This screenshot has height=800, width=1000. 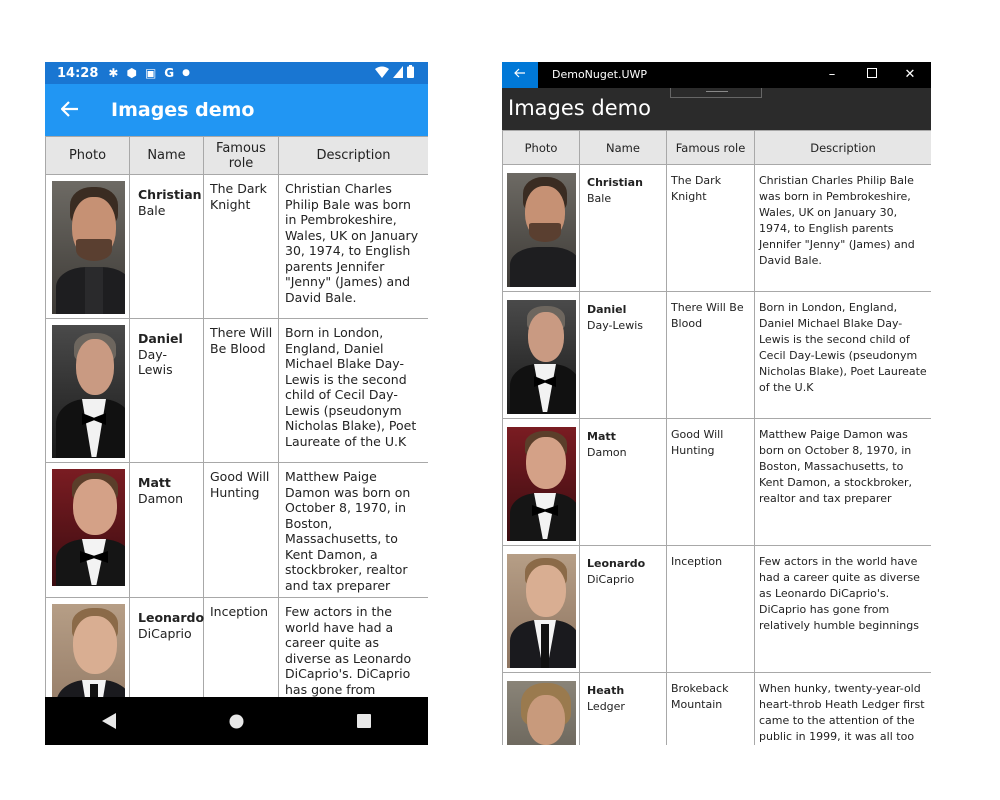 I want to click on gear-icon: ✱, so click(x=113, y=73).